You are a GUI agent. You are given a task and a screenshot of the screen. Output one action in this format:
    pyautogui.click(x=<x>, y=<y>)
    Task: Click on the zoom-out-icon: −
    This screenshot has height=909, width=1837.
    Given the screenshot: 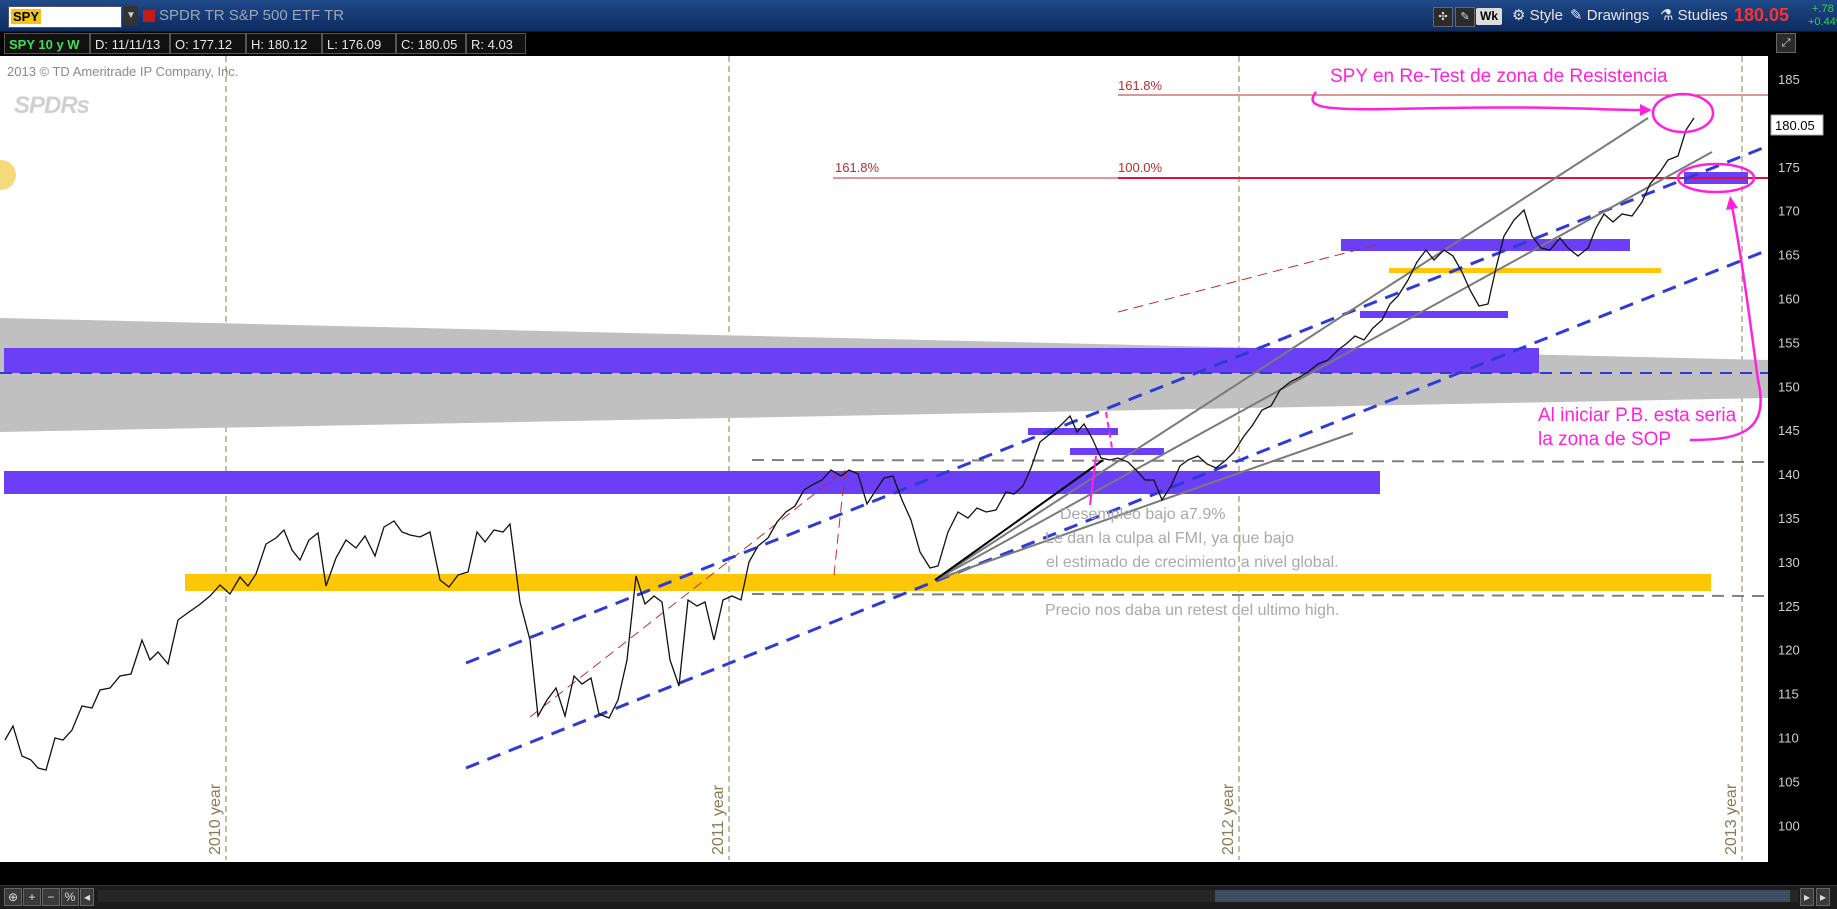 What is the action you would take?
    pyautogui.click(x=51, y=897)
    